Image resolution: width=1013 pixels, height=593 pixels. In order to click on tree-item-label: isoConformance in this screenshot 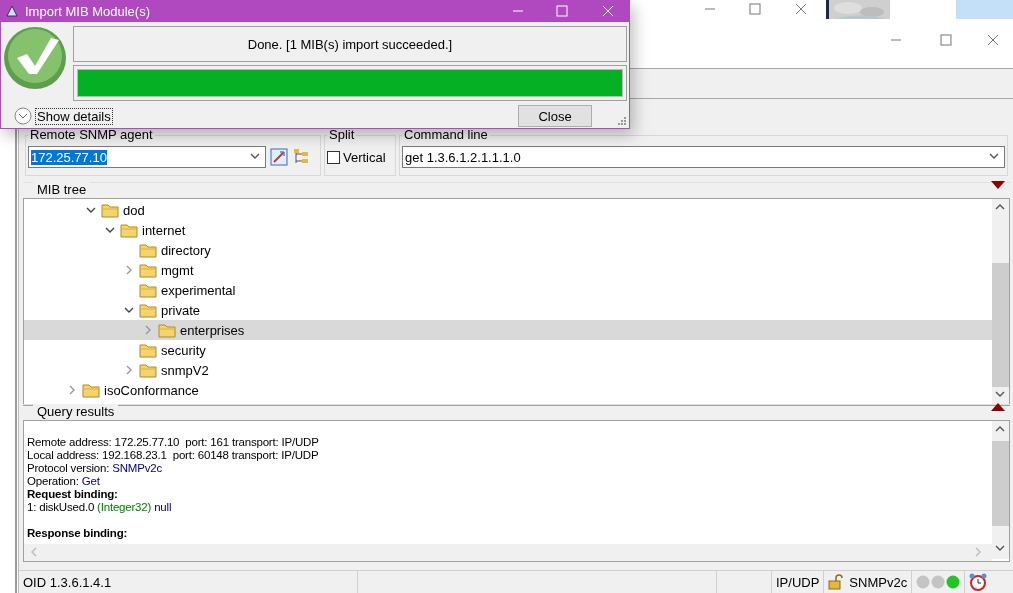, I will do `click(151, 390)`.